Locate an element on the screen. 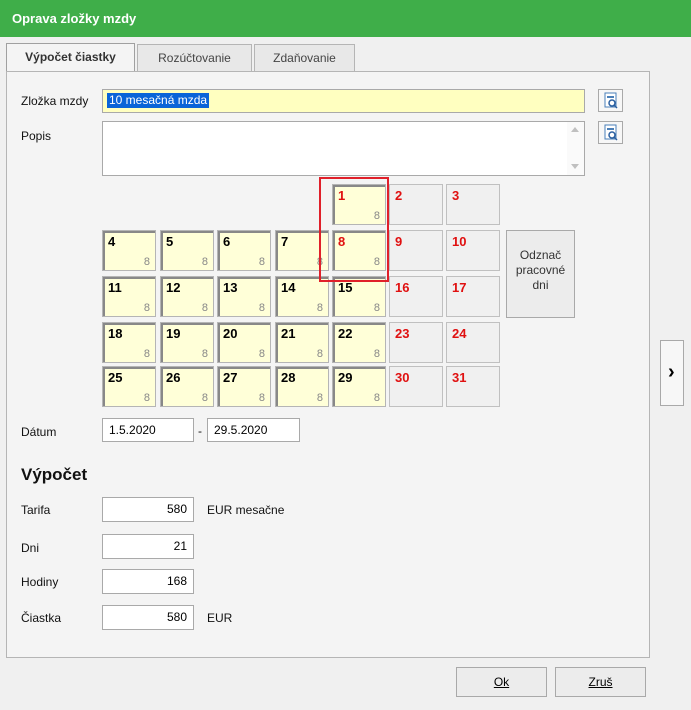 Image resolution: width=691 pixels, height=710 pixels. calendar-day: 20 8 is located at coordinates (244, 342).